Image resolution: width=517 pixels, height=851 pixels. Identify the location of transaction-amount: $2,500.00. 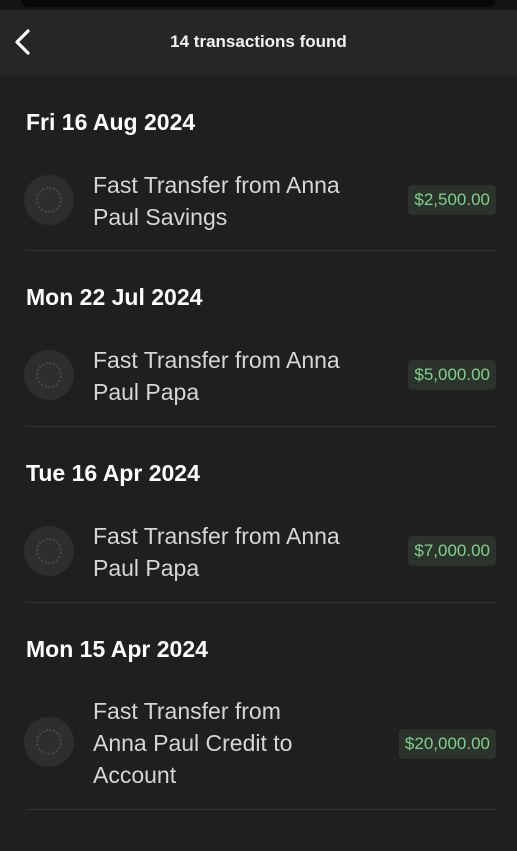
(452, 200).